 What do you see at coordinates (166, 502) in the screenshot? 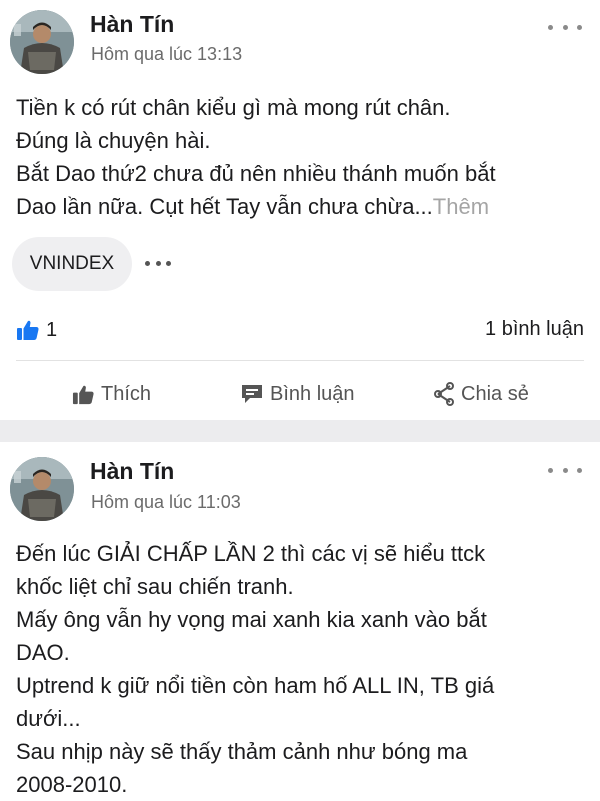
I see `post-timestamp: Hôm qua lúc 11:03` at bounding box center [166, 502].